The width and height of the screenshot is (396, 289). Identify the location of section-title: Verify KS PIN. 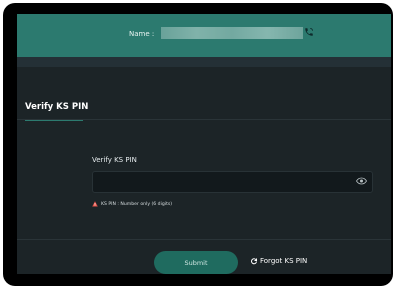
(57, 107).